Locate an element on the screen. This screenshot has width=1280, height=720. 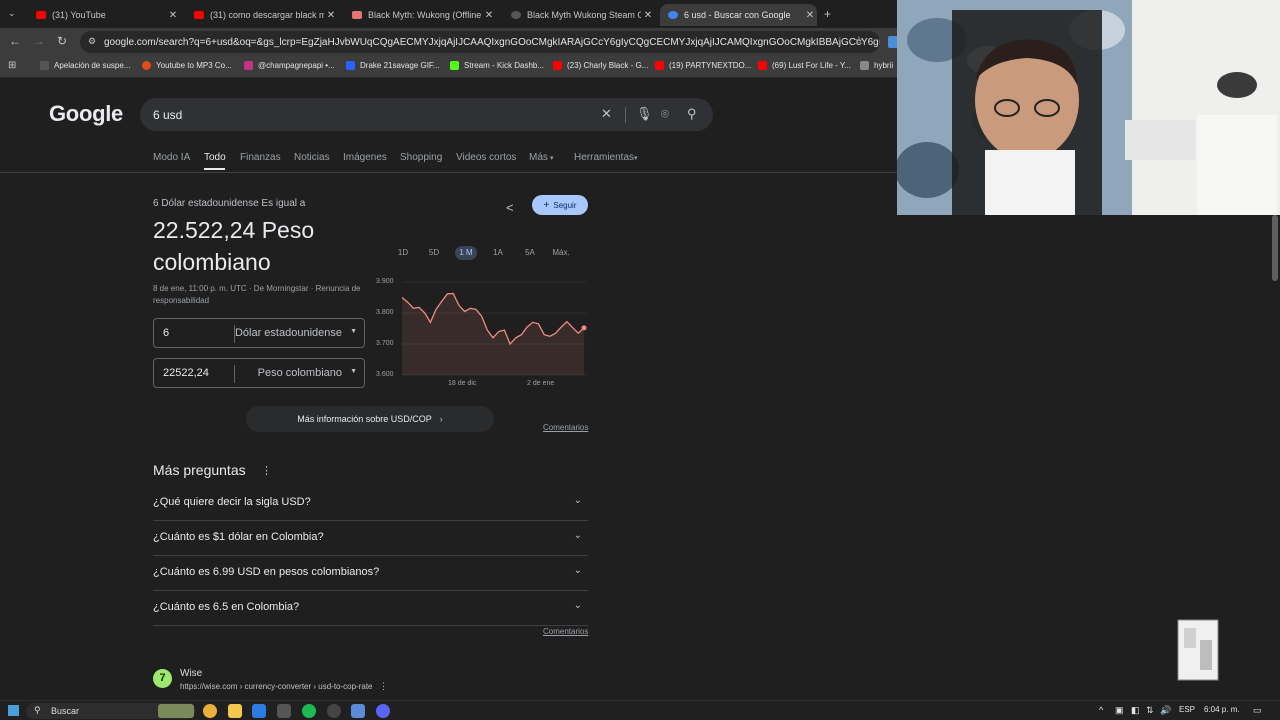
site-info-icon: ⚙ is located at coordinates (92, 41).